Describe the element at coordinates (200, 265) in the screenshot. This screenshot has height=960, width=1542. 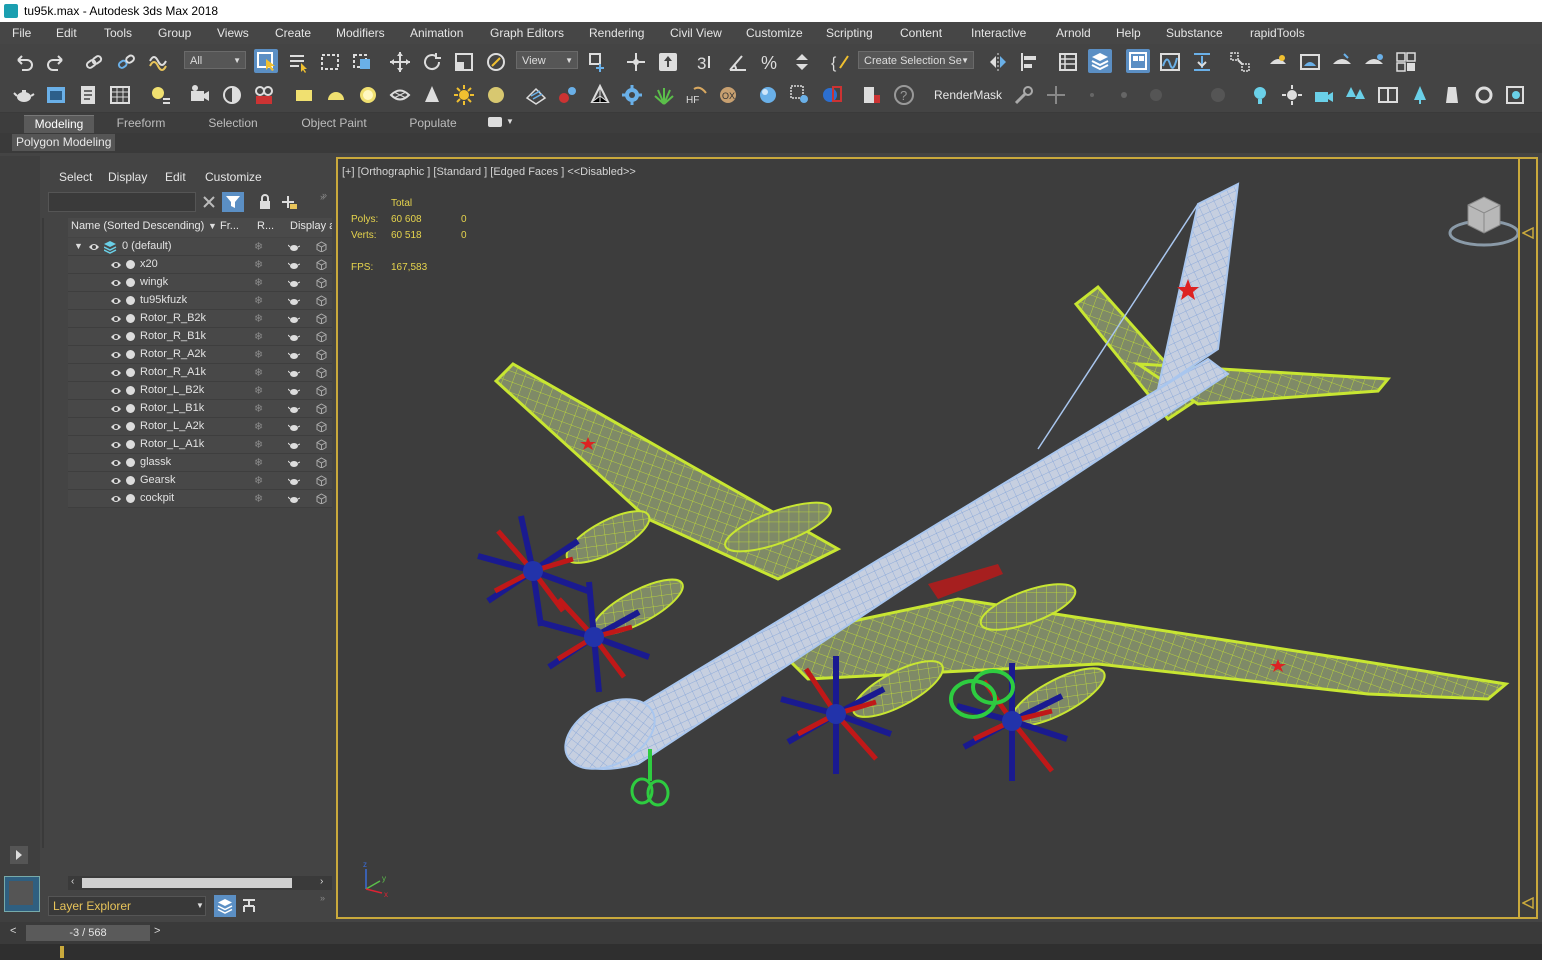
I see `object-row: x20 ❄` at that location.